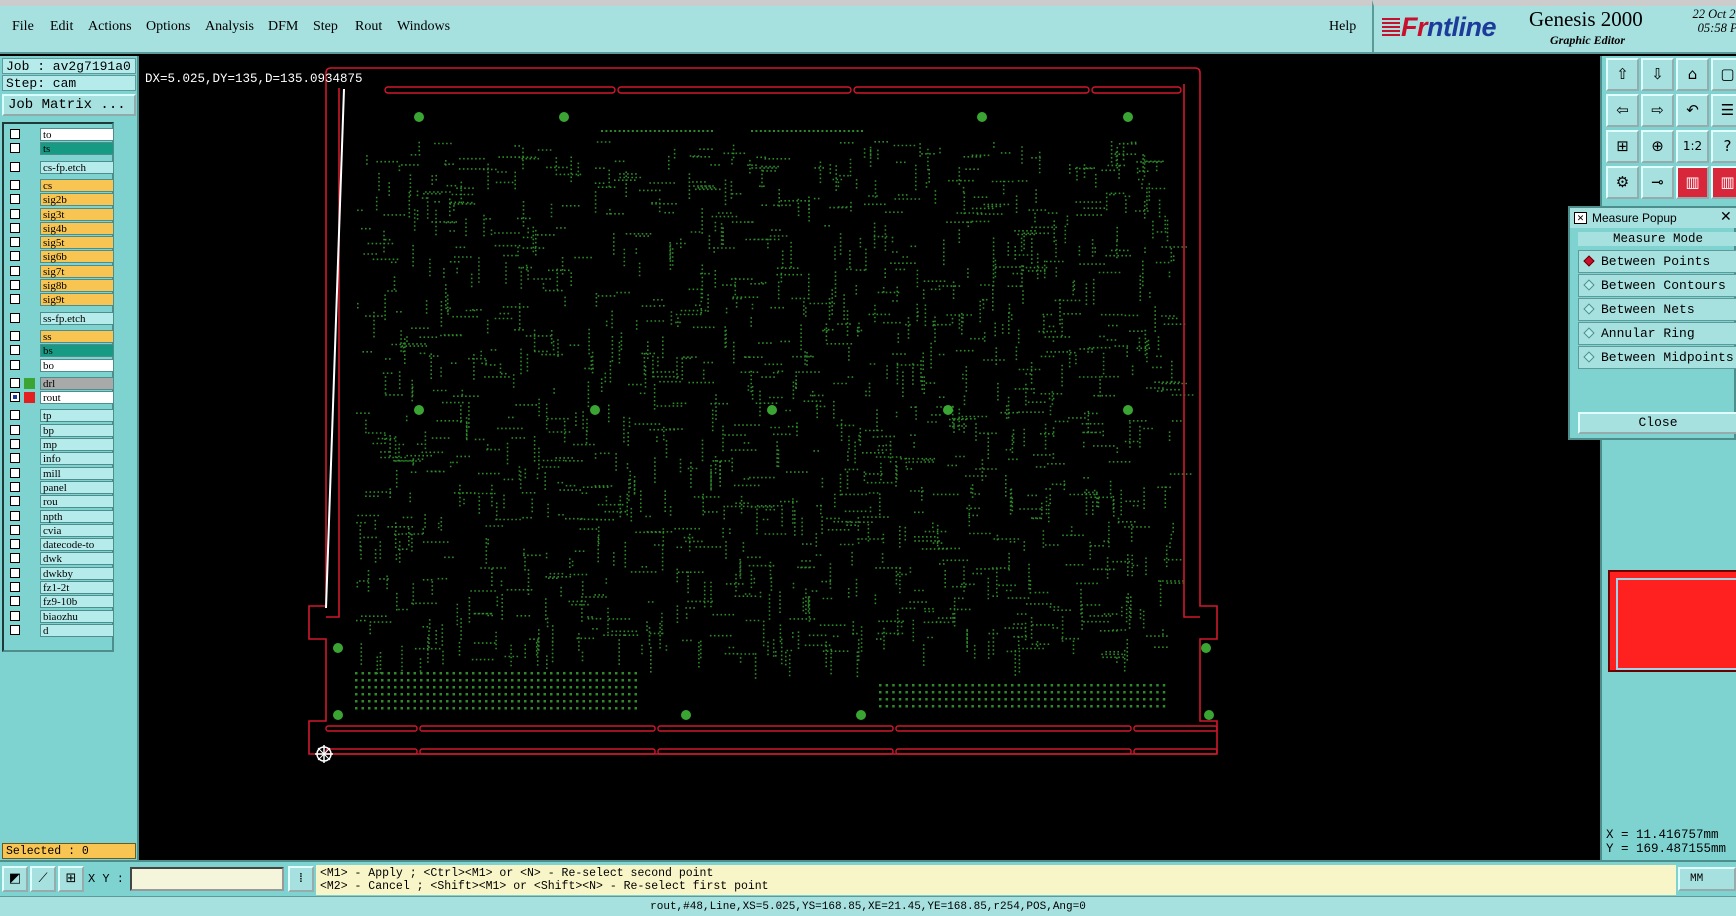  Describe the element at coordinates (1723, 146) in the screenshot. I see `help-icon: ?` at that location.